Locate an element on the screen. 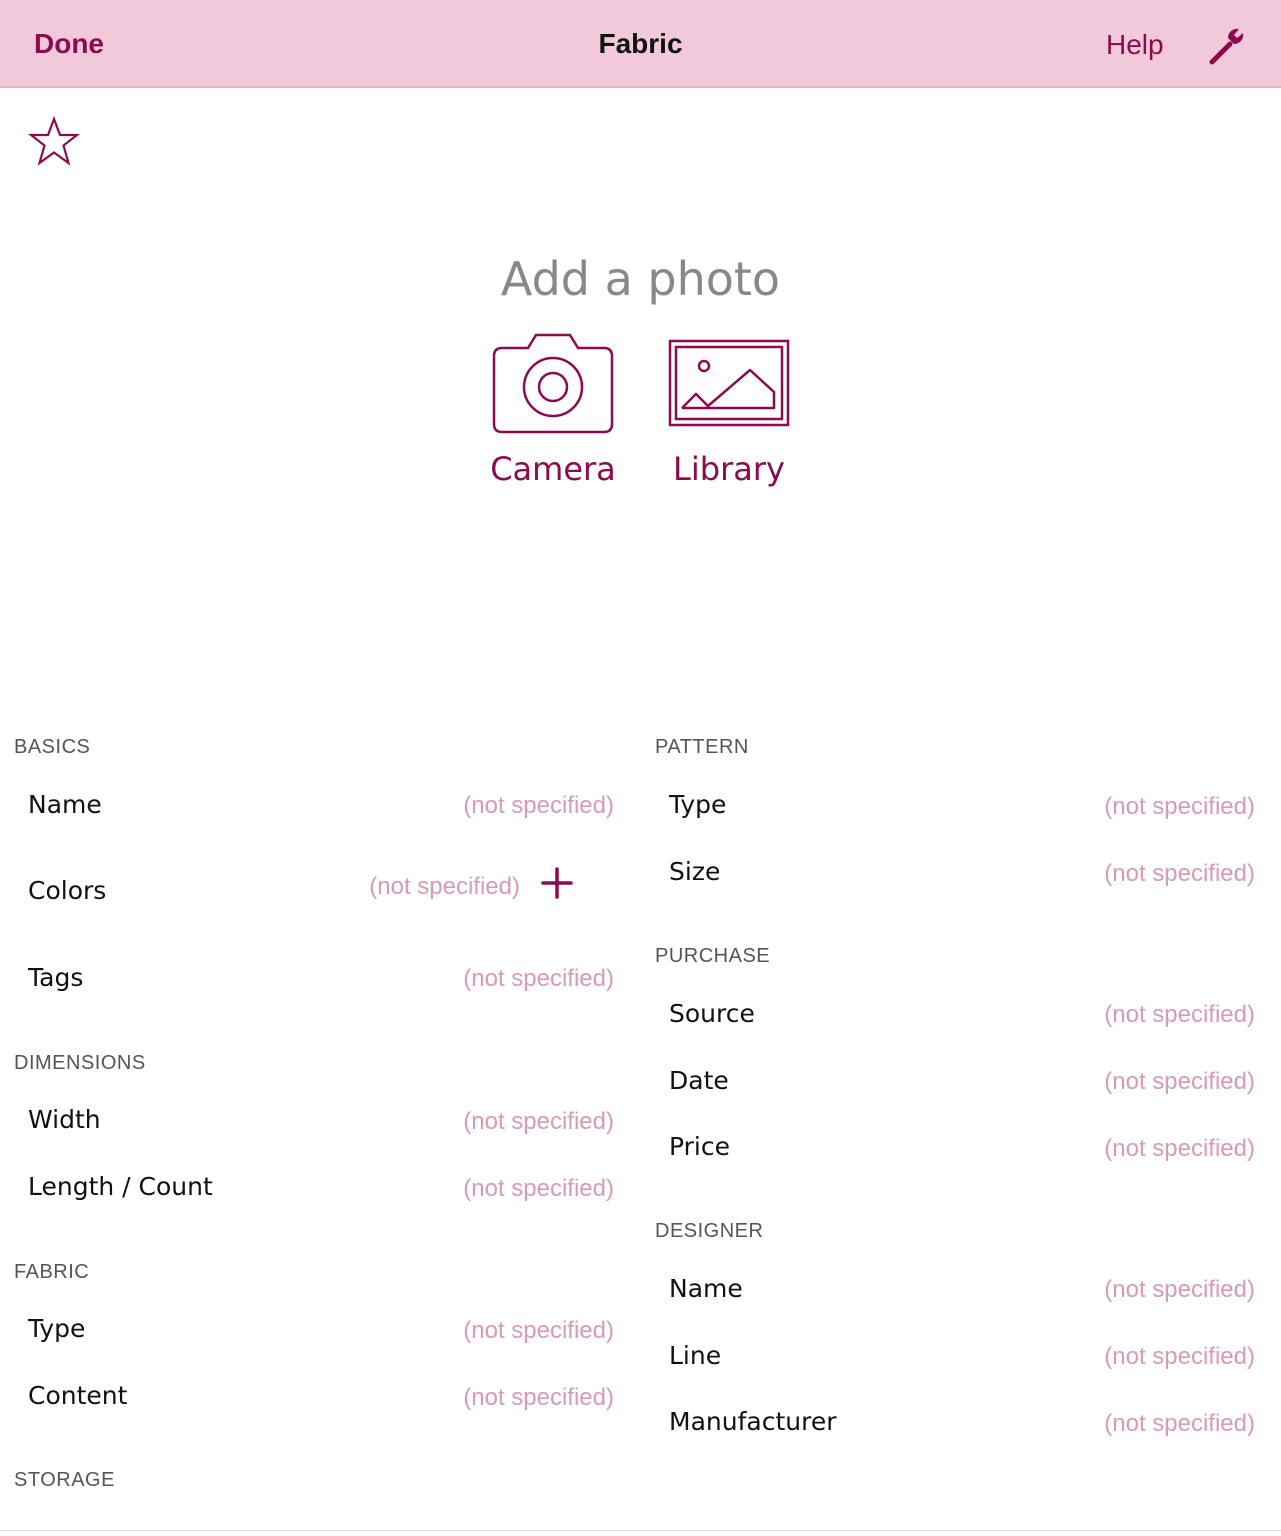  fabric-content-label: Content is located at coordinates (77, 1395).